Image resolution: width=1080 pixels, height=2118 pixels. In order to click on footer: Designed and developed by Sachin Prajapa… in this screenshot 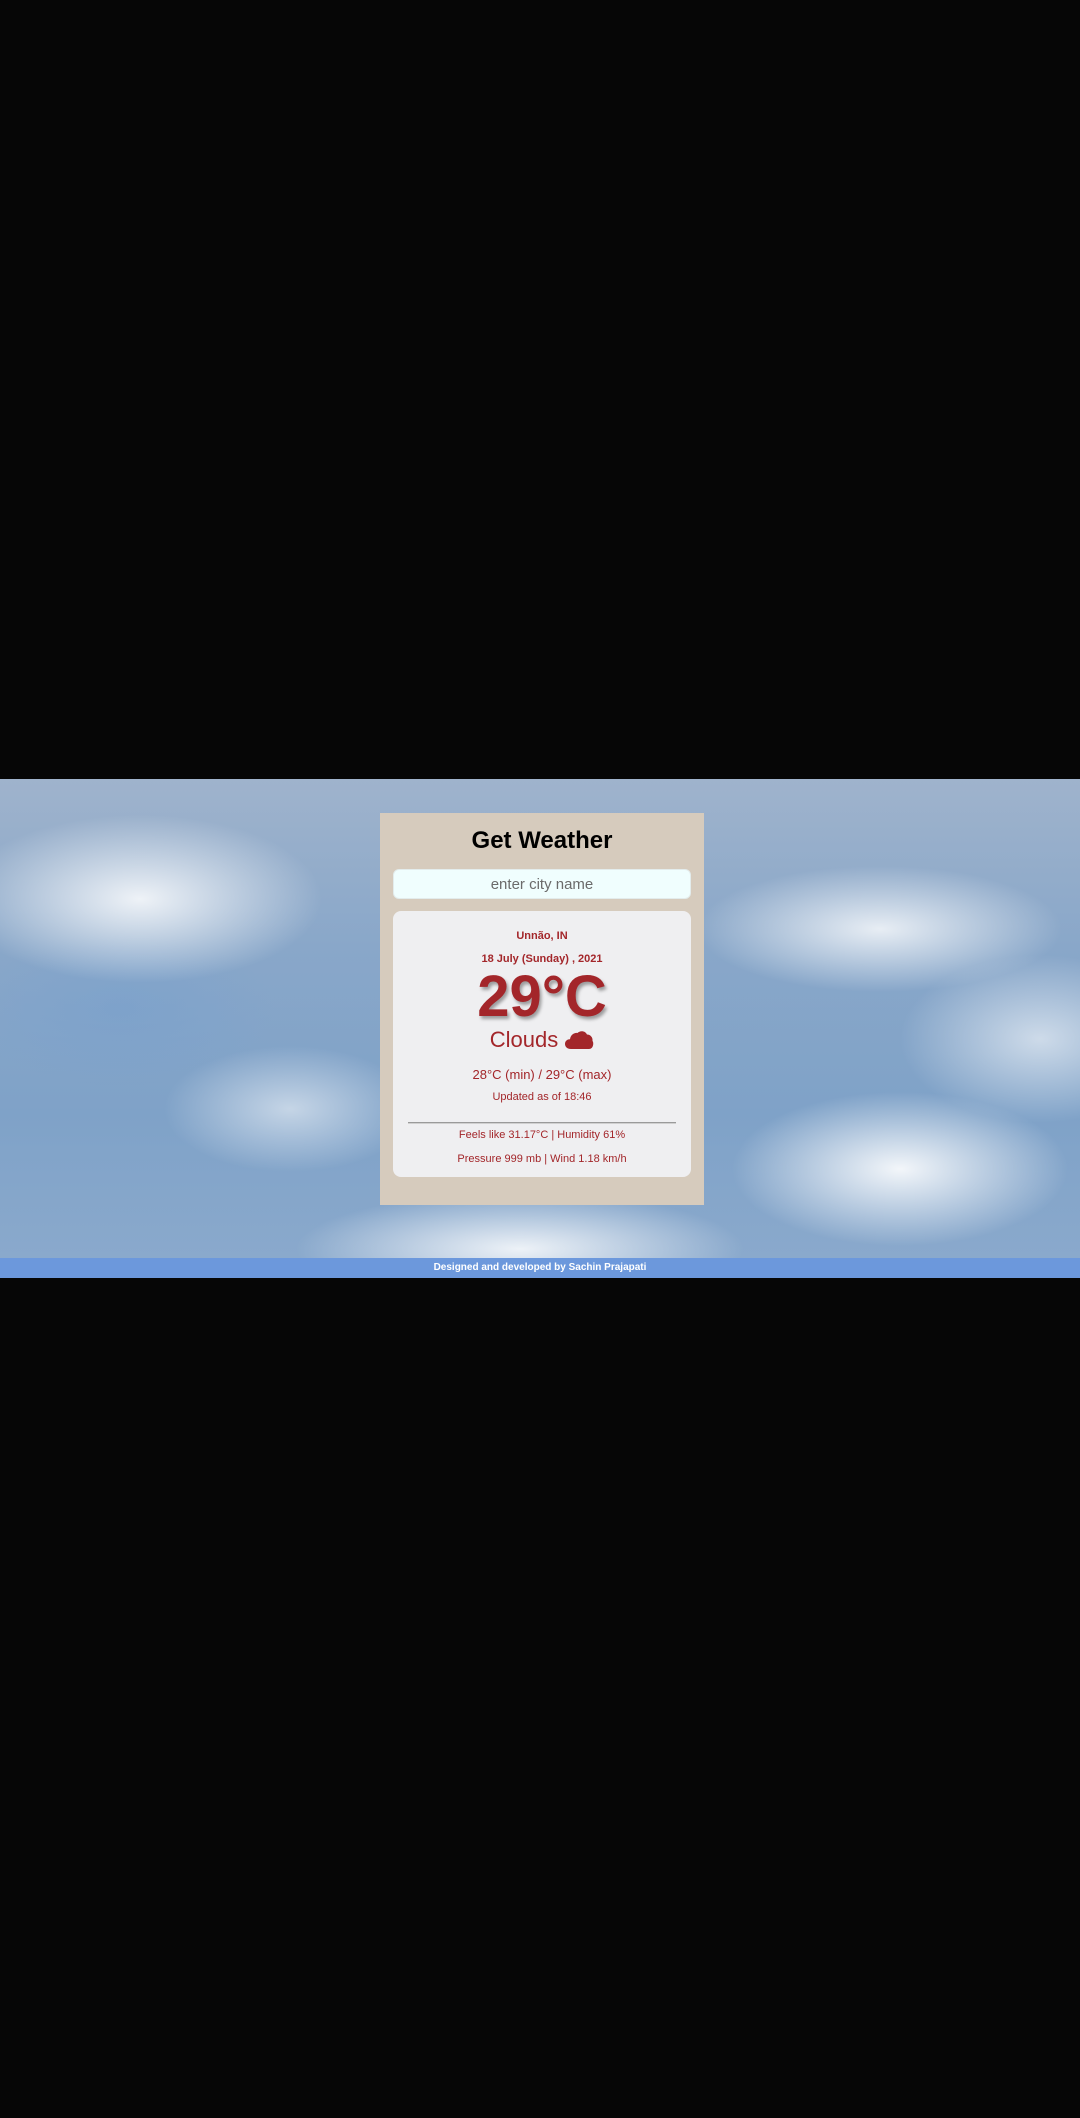, I will do `click(540, 1268)`.